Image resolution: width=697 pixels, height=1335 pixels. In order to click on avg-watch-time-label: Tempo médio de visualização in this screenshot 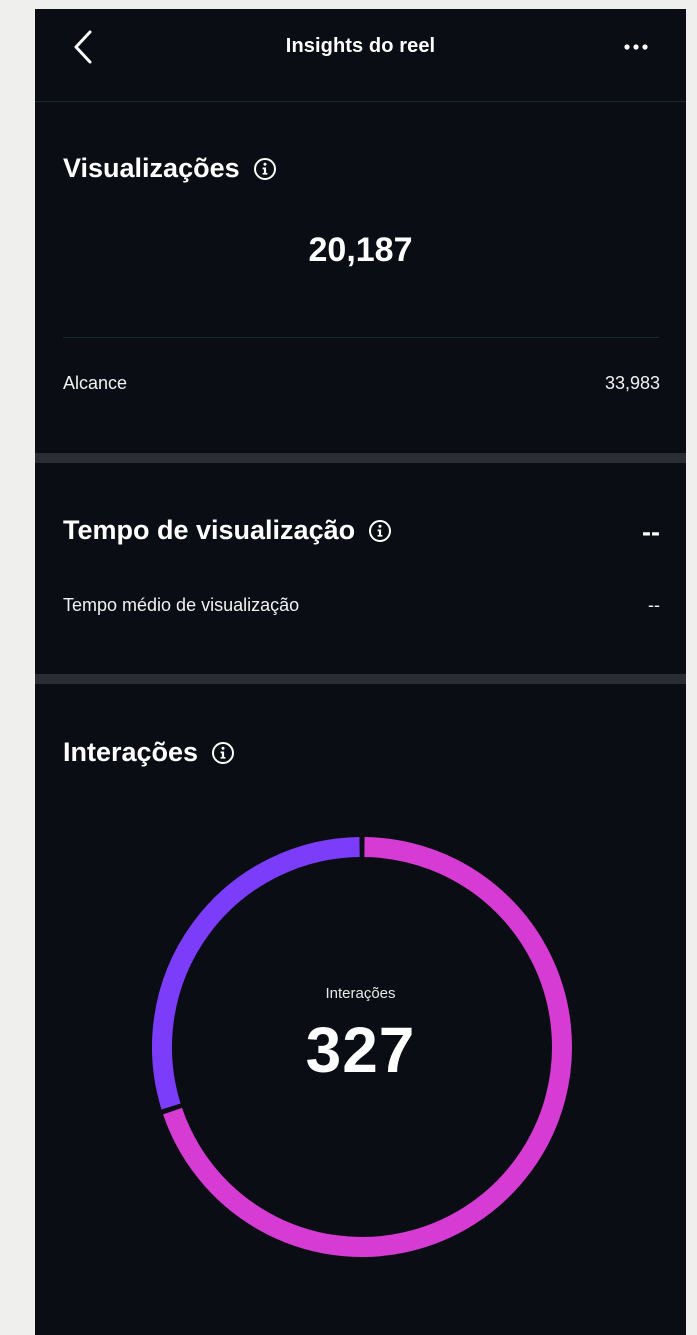, I will do `click(181, 605)`.